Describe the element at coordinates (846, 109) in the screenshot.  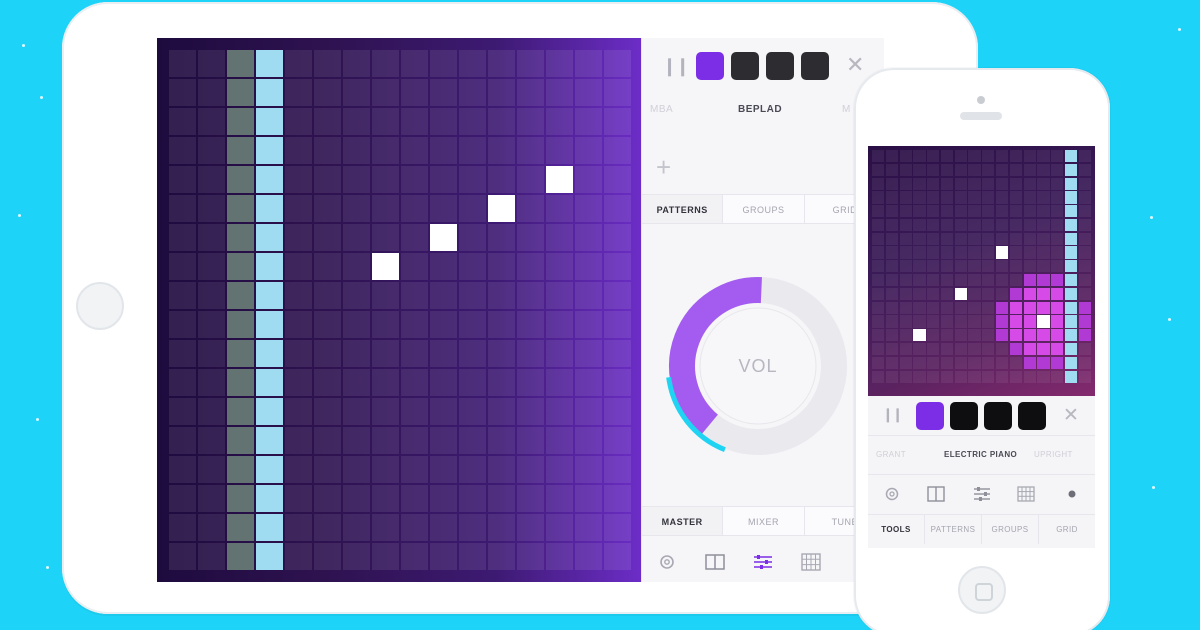
I see `instrument-next: M` at that location.